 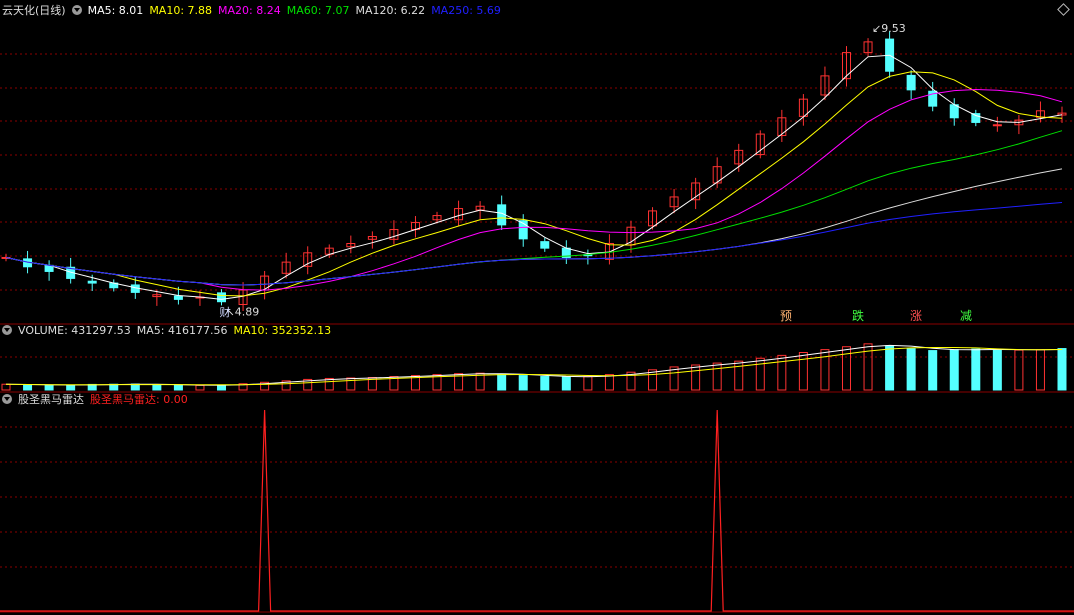 What do you see at coordinates (225, 312) in the screenshot?
I see `finance-marker: 财` at bounding box center [225, 312].